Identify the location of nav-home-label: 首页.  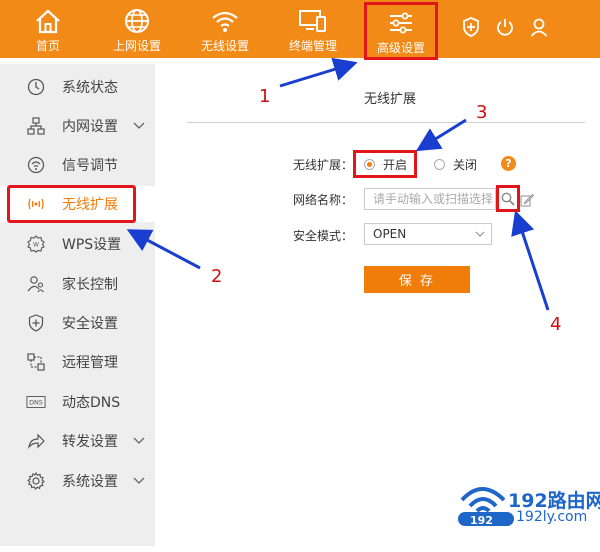
(47, 46).